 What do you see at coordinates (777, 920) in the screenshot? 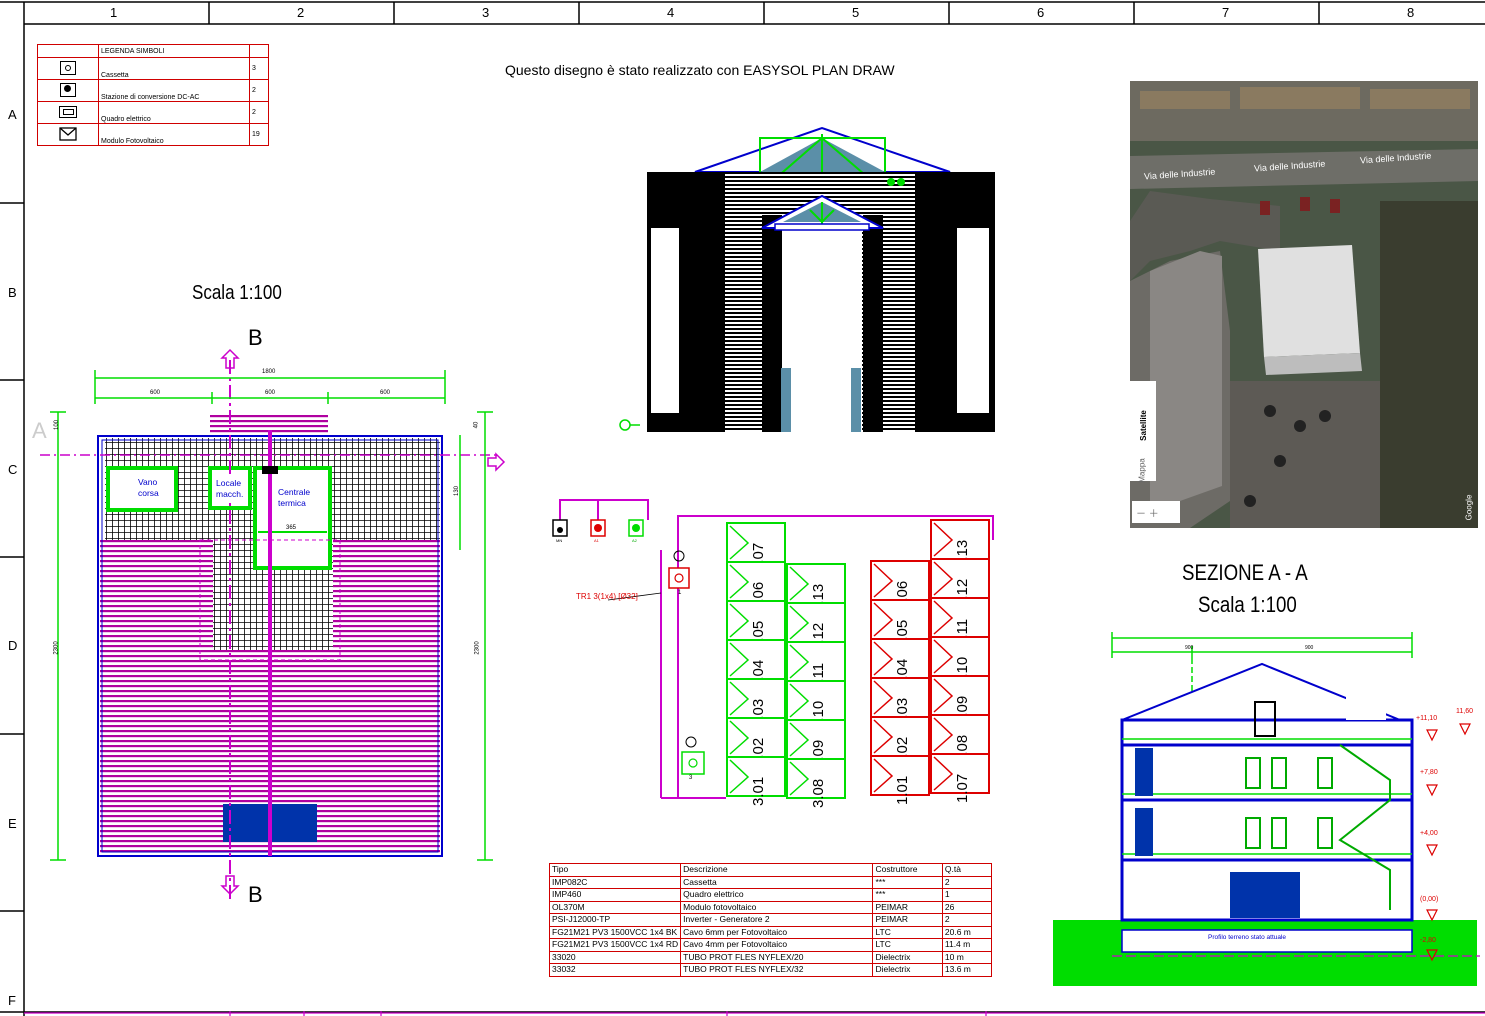
I see `table-cell: Inverter - Generatore 2` at bounding box center [777, 920].